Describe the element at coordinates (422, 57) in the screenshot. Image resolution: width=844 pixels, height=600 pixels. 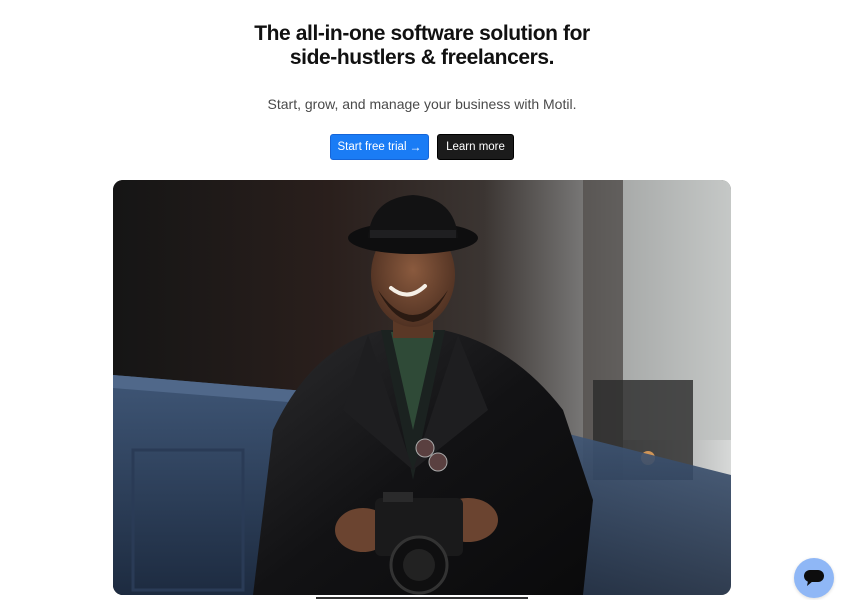
I see `hero-headline-line-2: side-hustlers & freelancers.` at that location.